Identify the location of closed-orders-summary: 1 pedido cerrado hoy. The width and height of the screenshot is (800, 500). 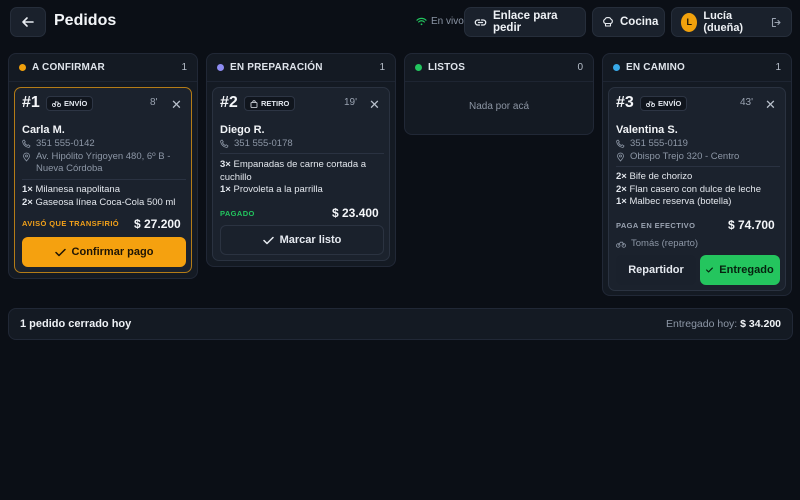
(76, 324).